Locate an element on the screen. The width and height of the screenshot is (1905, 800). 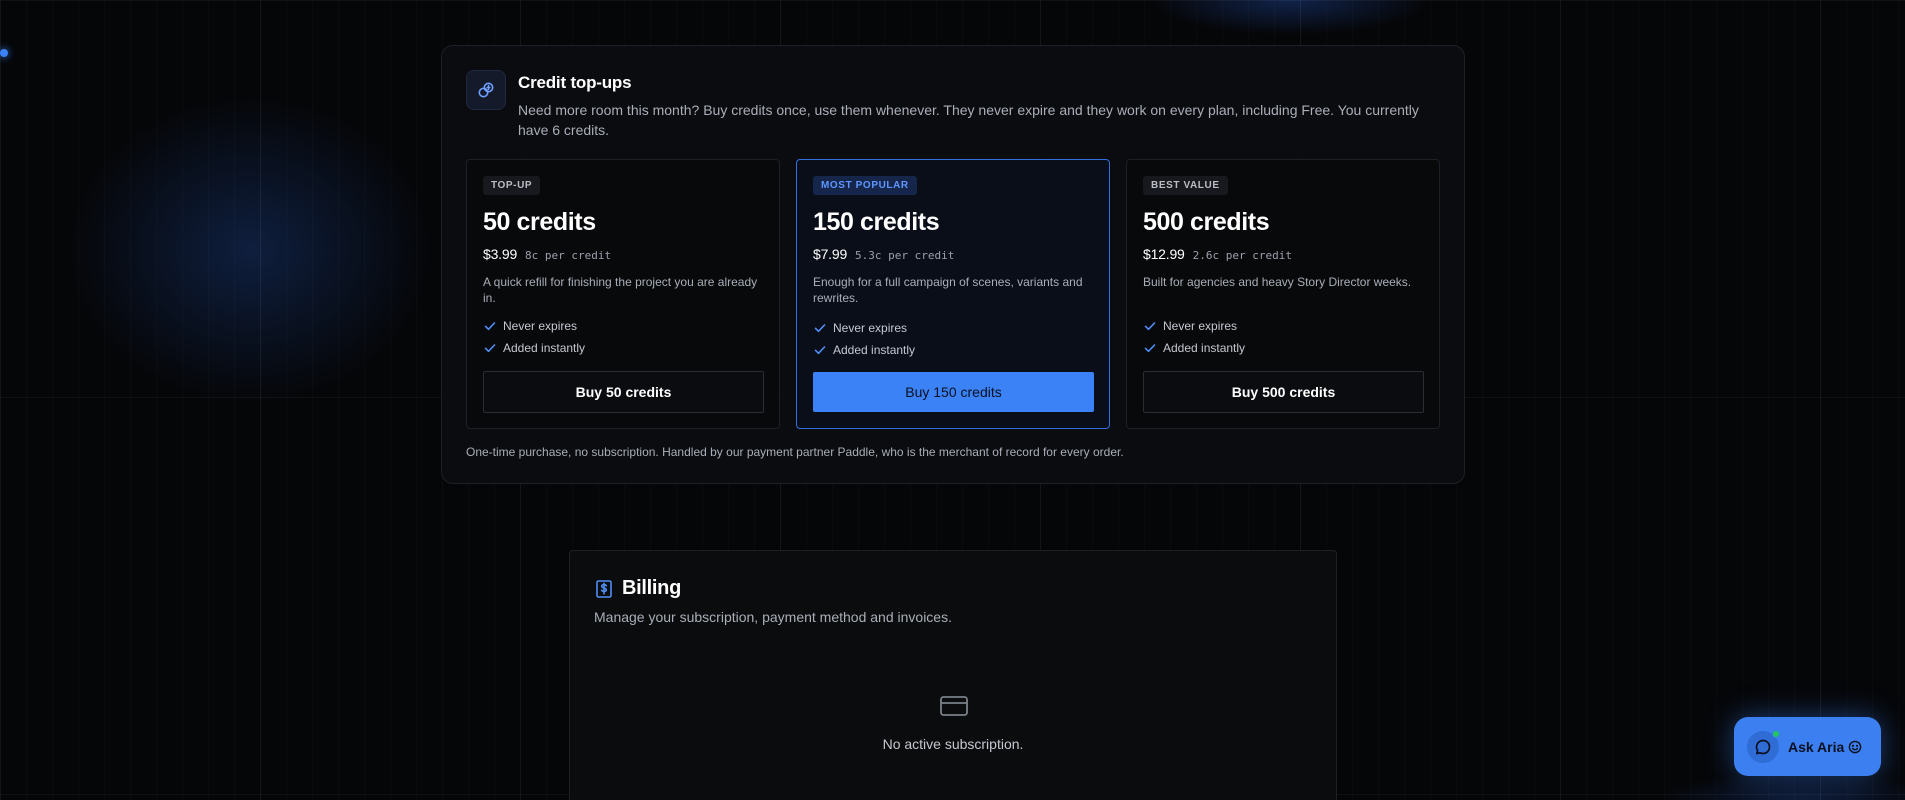
plan-price: $12.99 is located at coordinates (1164, 254).